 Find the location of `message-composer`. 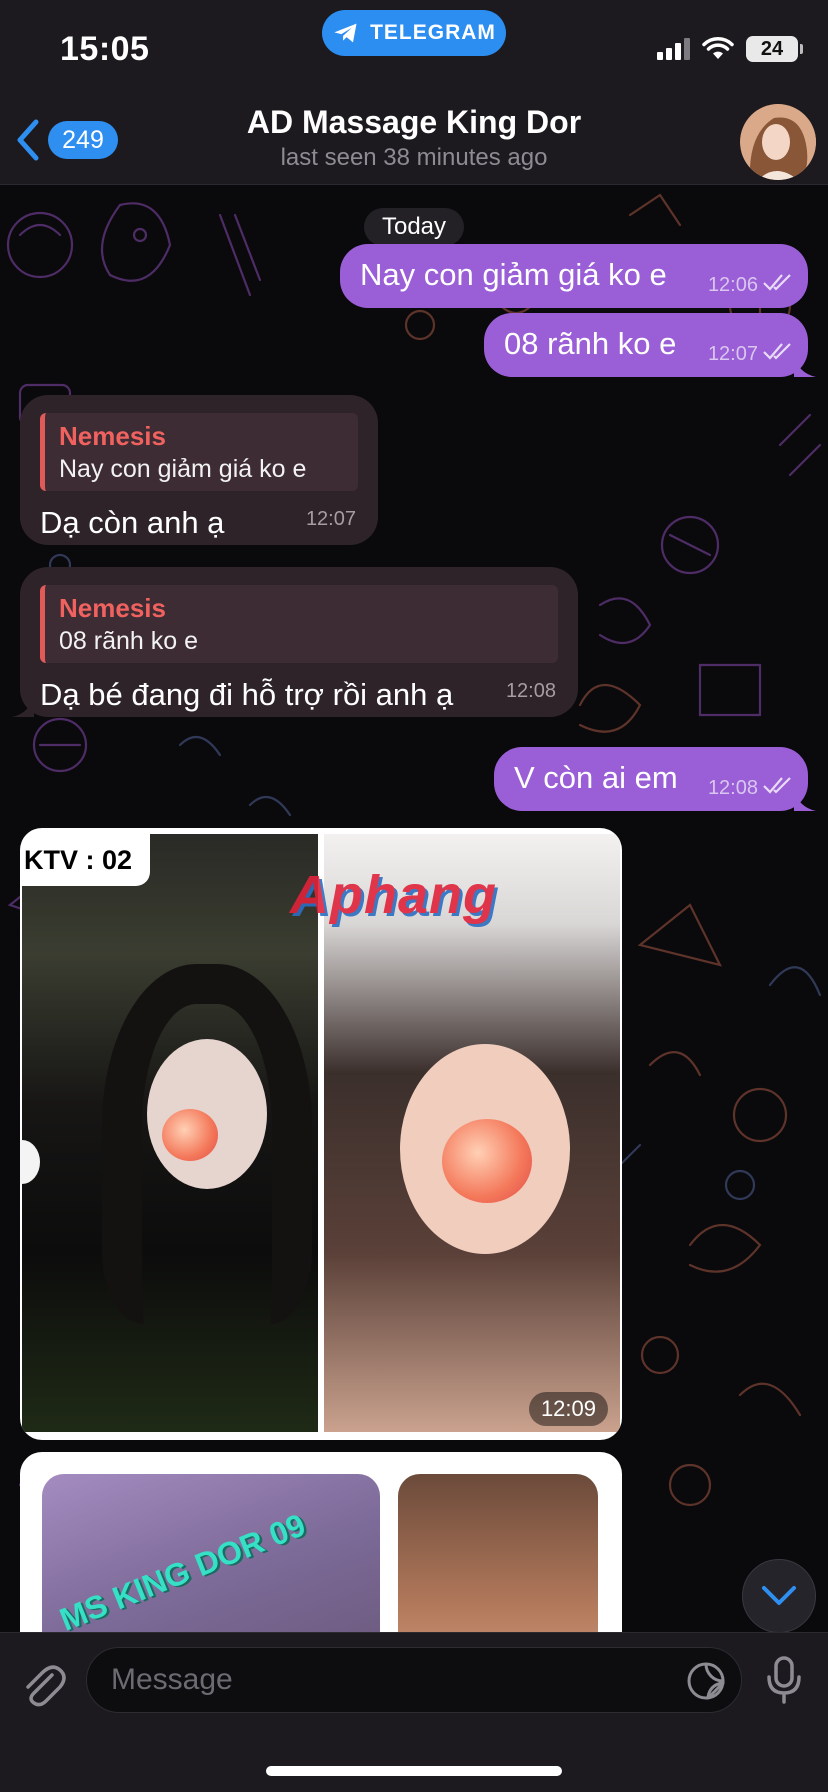

message-composer is located at coordinates (414, 1712).